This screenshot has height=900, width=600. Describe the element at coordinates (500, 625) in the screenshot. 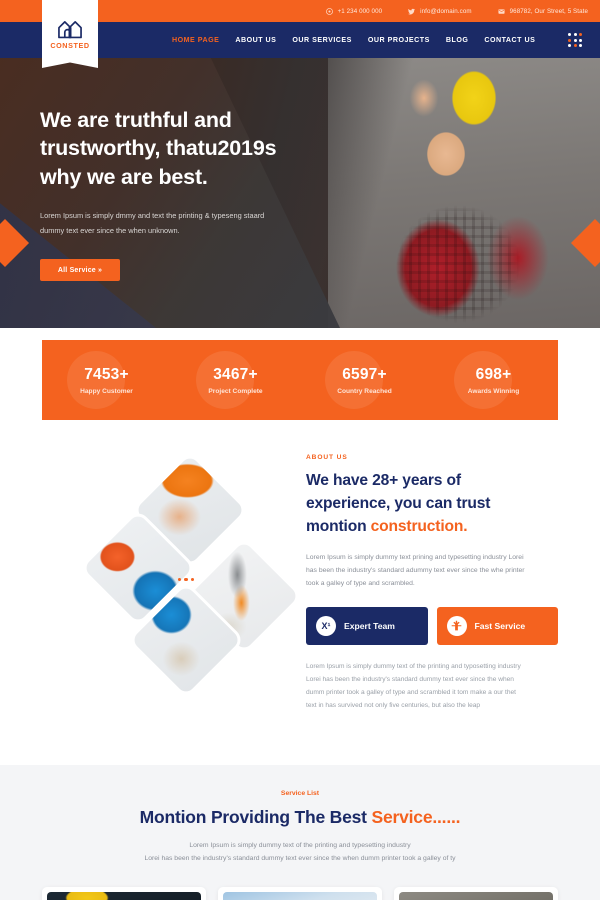

I see `fast-service-label: Fast Service` at that location.